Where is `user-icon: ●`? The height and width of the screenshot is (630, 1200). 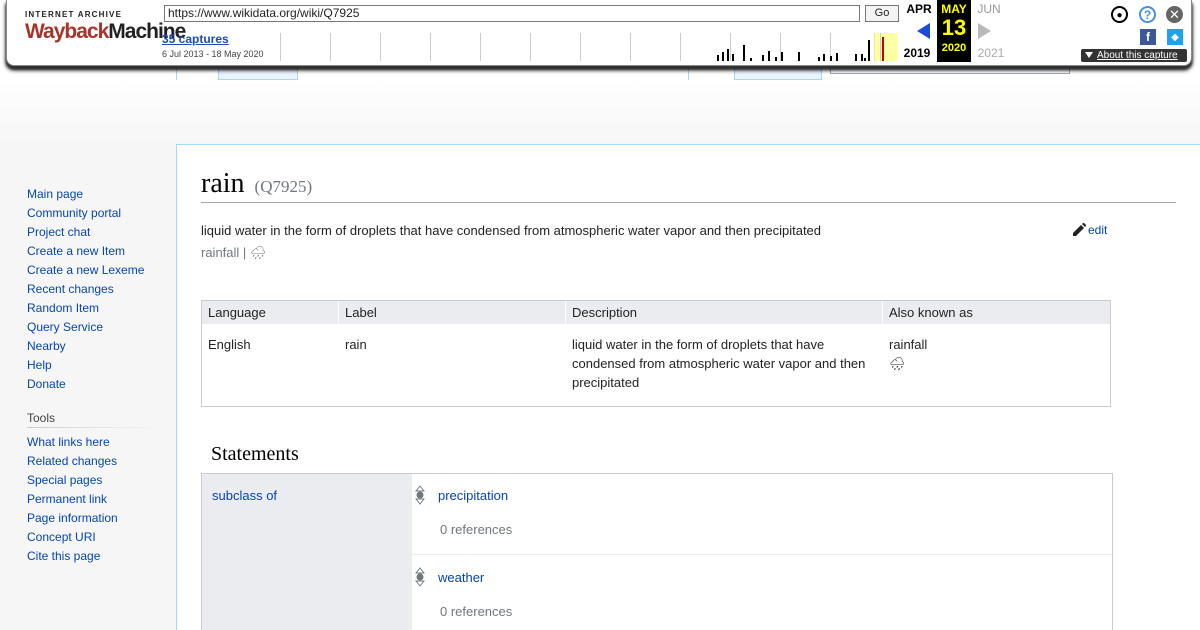 user-icon: ● is located at coordinates (1119, 14).